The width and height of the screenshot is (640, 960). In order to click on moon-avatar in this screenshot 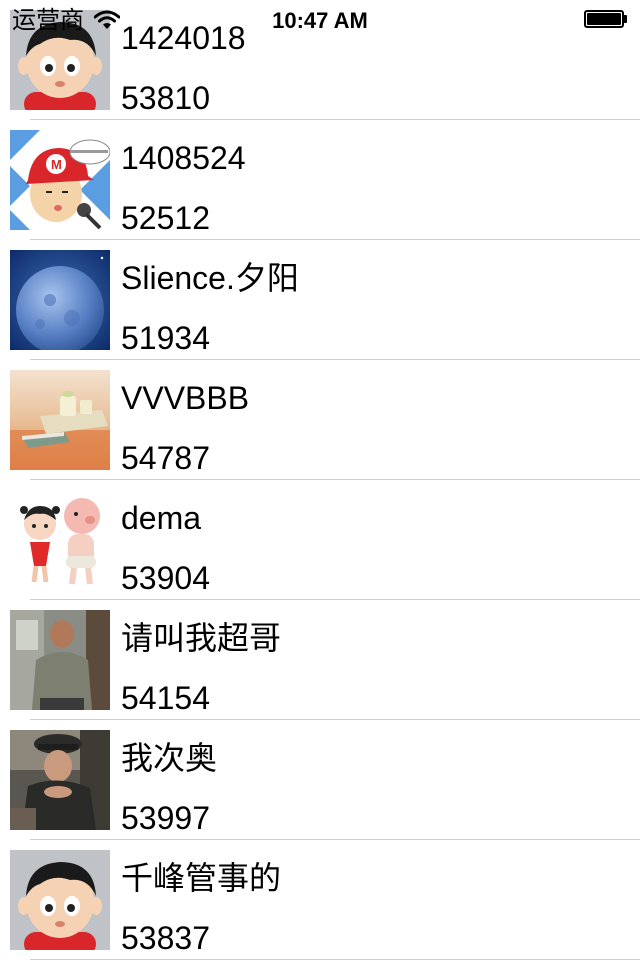, I will do `click(60, 300)`.